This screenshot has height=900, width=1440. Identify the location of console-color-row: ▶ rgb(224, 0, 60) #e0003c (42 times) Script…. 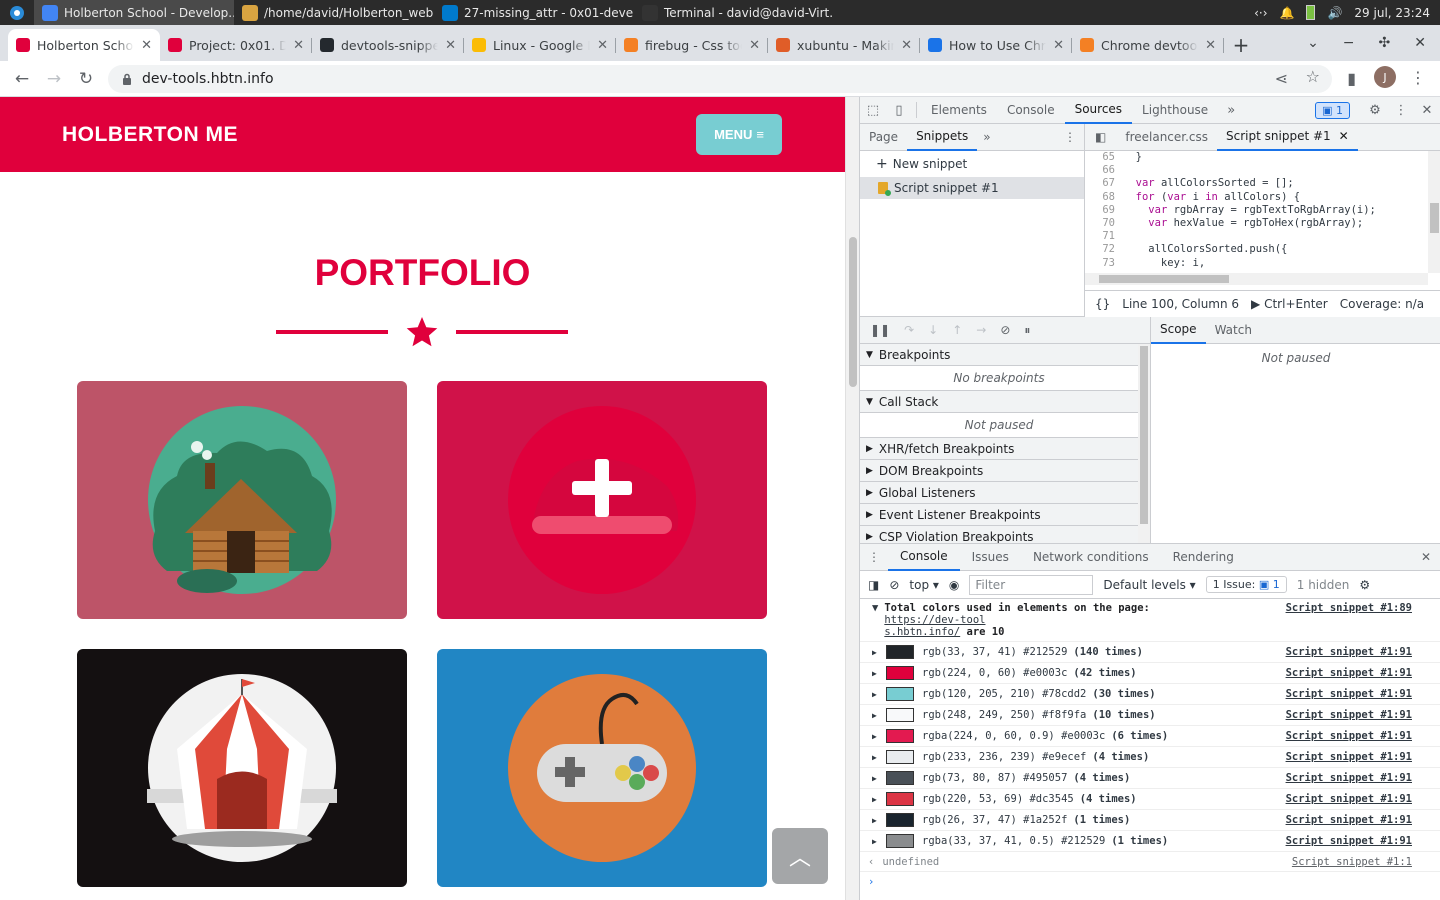
(1150, 673).